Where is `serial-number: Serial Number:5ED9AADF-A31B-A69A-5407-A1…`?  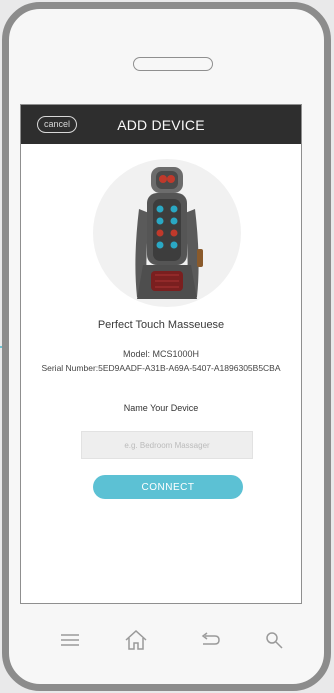 serial-number: Serial Number:5ED9AADF-A31B-A69A-5407-A1… is located at coordinates (161, 368).